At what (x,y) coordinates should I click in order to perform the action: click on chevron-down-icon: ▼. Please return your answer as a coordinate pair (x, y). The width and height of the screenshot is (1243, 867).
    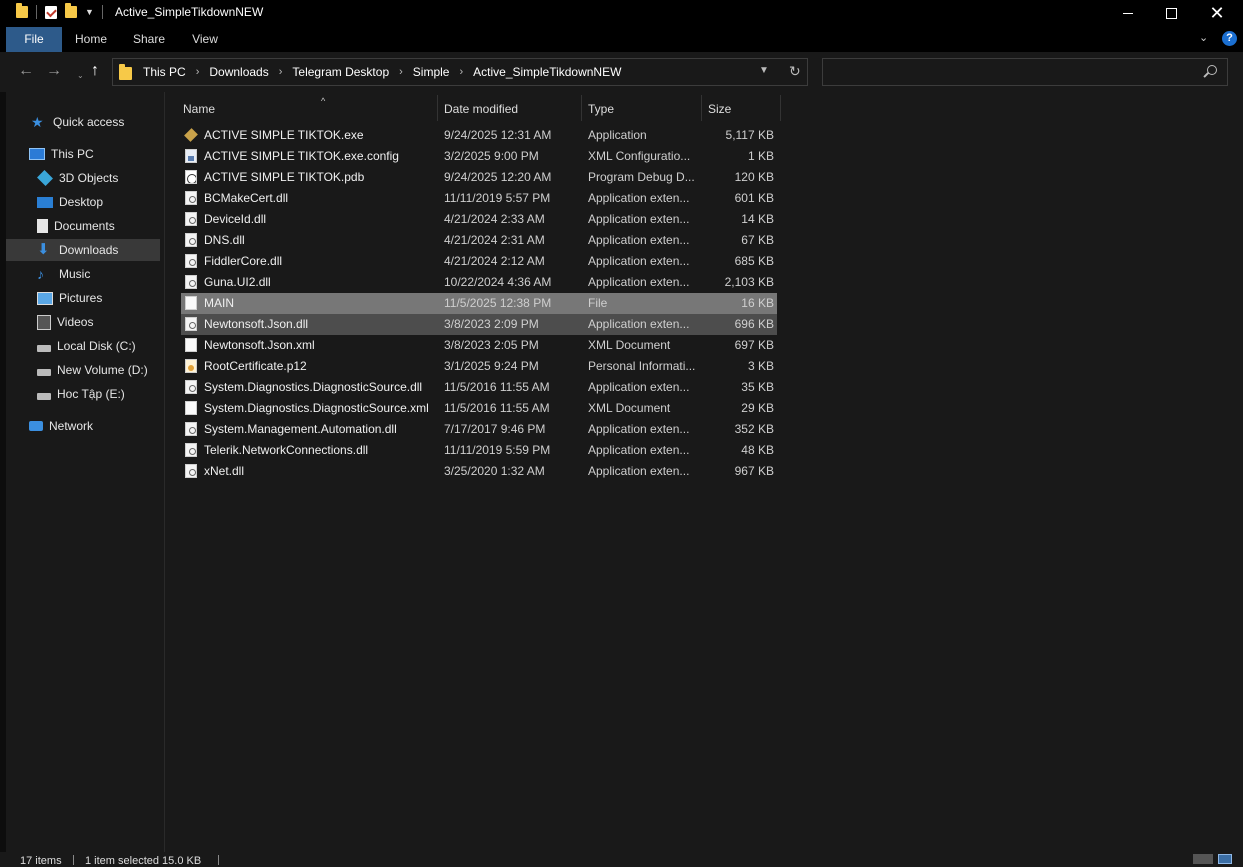
    Looking at the image, I should click on (764, 70).